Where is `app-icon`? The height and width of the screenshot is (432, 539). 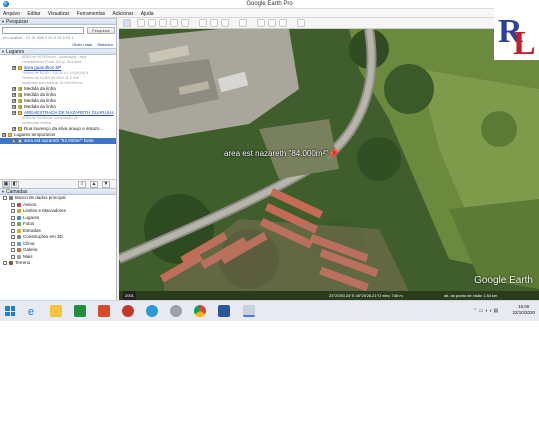
app-icon is located at coordinates (176, 311).